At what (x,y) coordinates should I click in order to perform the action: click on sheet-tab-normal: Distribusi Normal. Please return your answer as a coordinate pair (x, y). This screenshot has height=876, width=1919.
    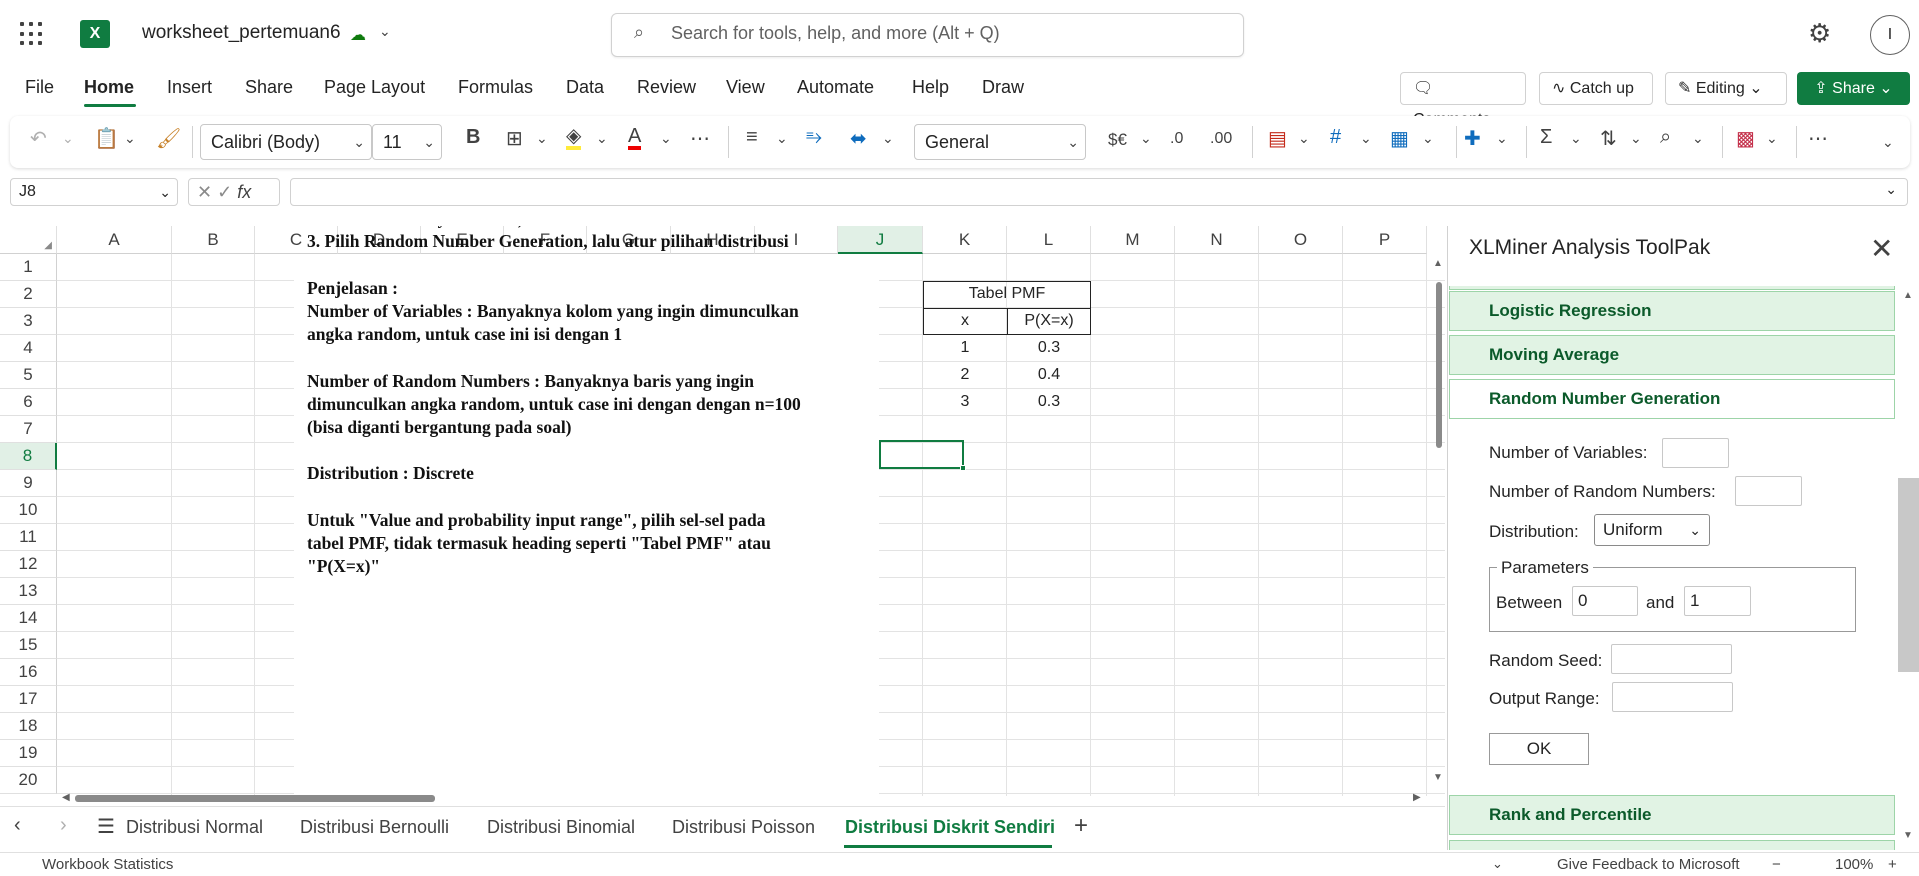
    Looking at the image, I should click on (201, 827).